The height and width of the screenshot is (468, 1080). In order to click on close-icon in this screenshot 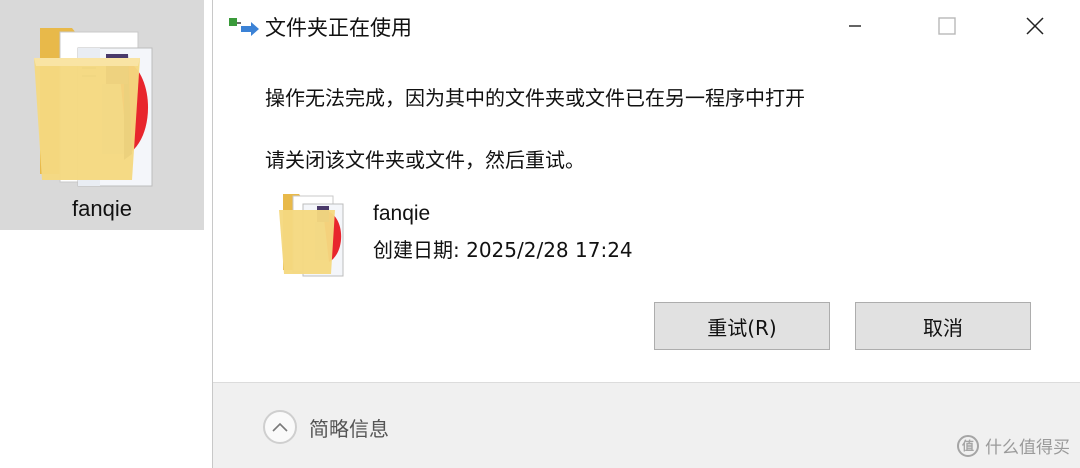, I will do `click(1035, 26)`.